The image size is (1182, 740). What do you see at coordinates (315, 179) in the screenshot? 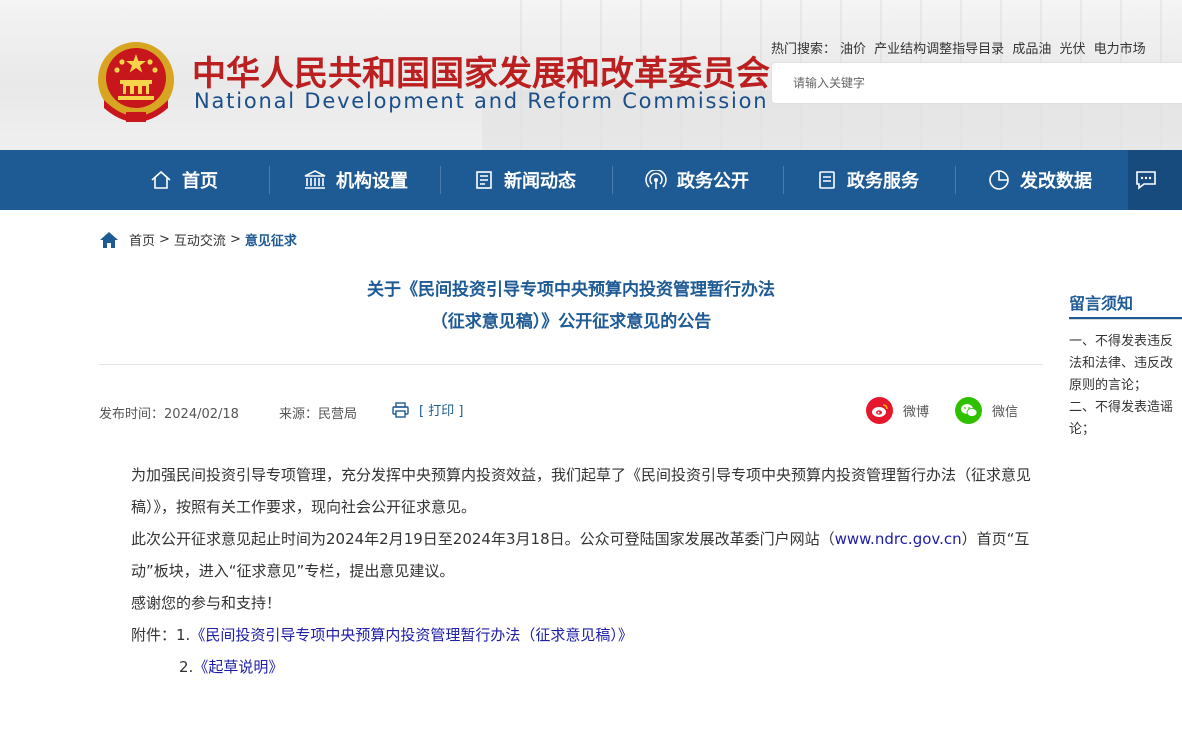
I see `building-icon` at bounding box center [315, 179].